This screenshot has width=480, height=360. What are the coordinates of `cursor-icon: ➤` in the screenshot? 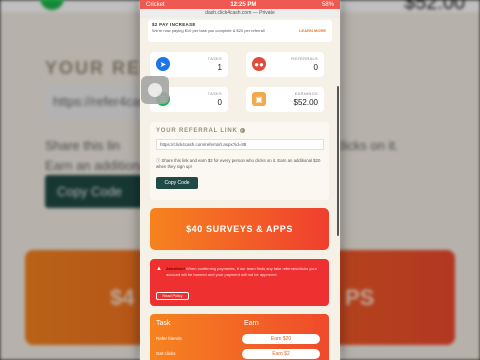 It's located at (163, 64).